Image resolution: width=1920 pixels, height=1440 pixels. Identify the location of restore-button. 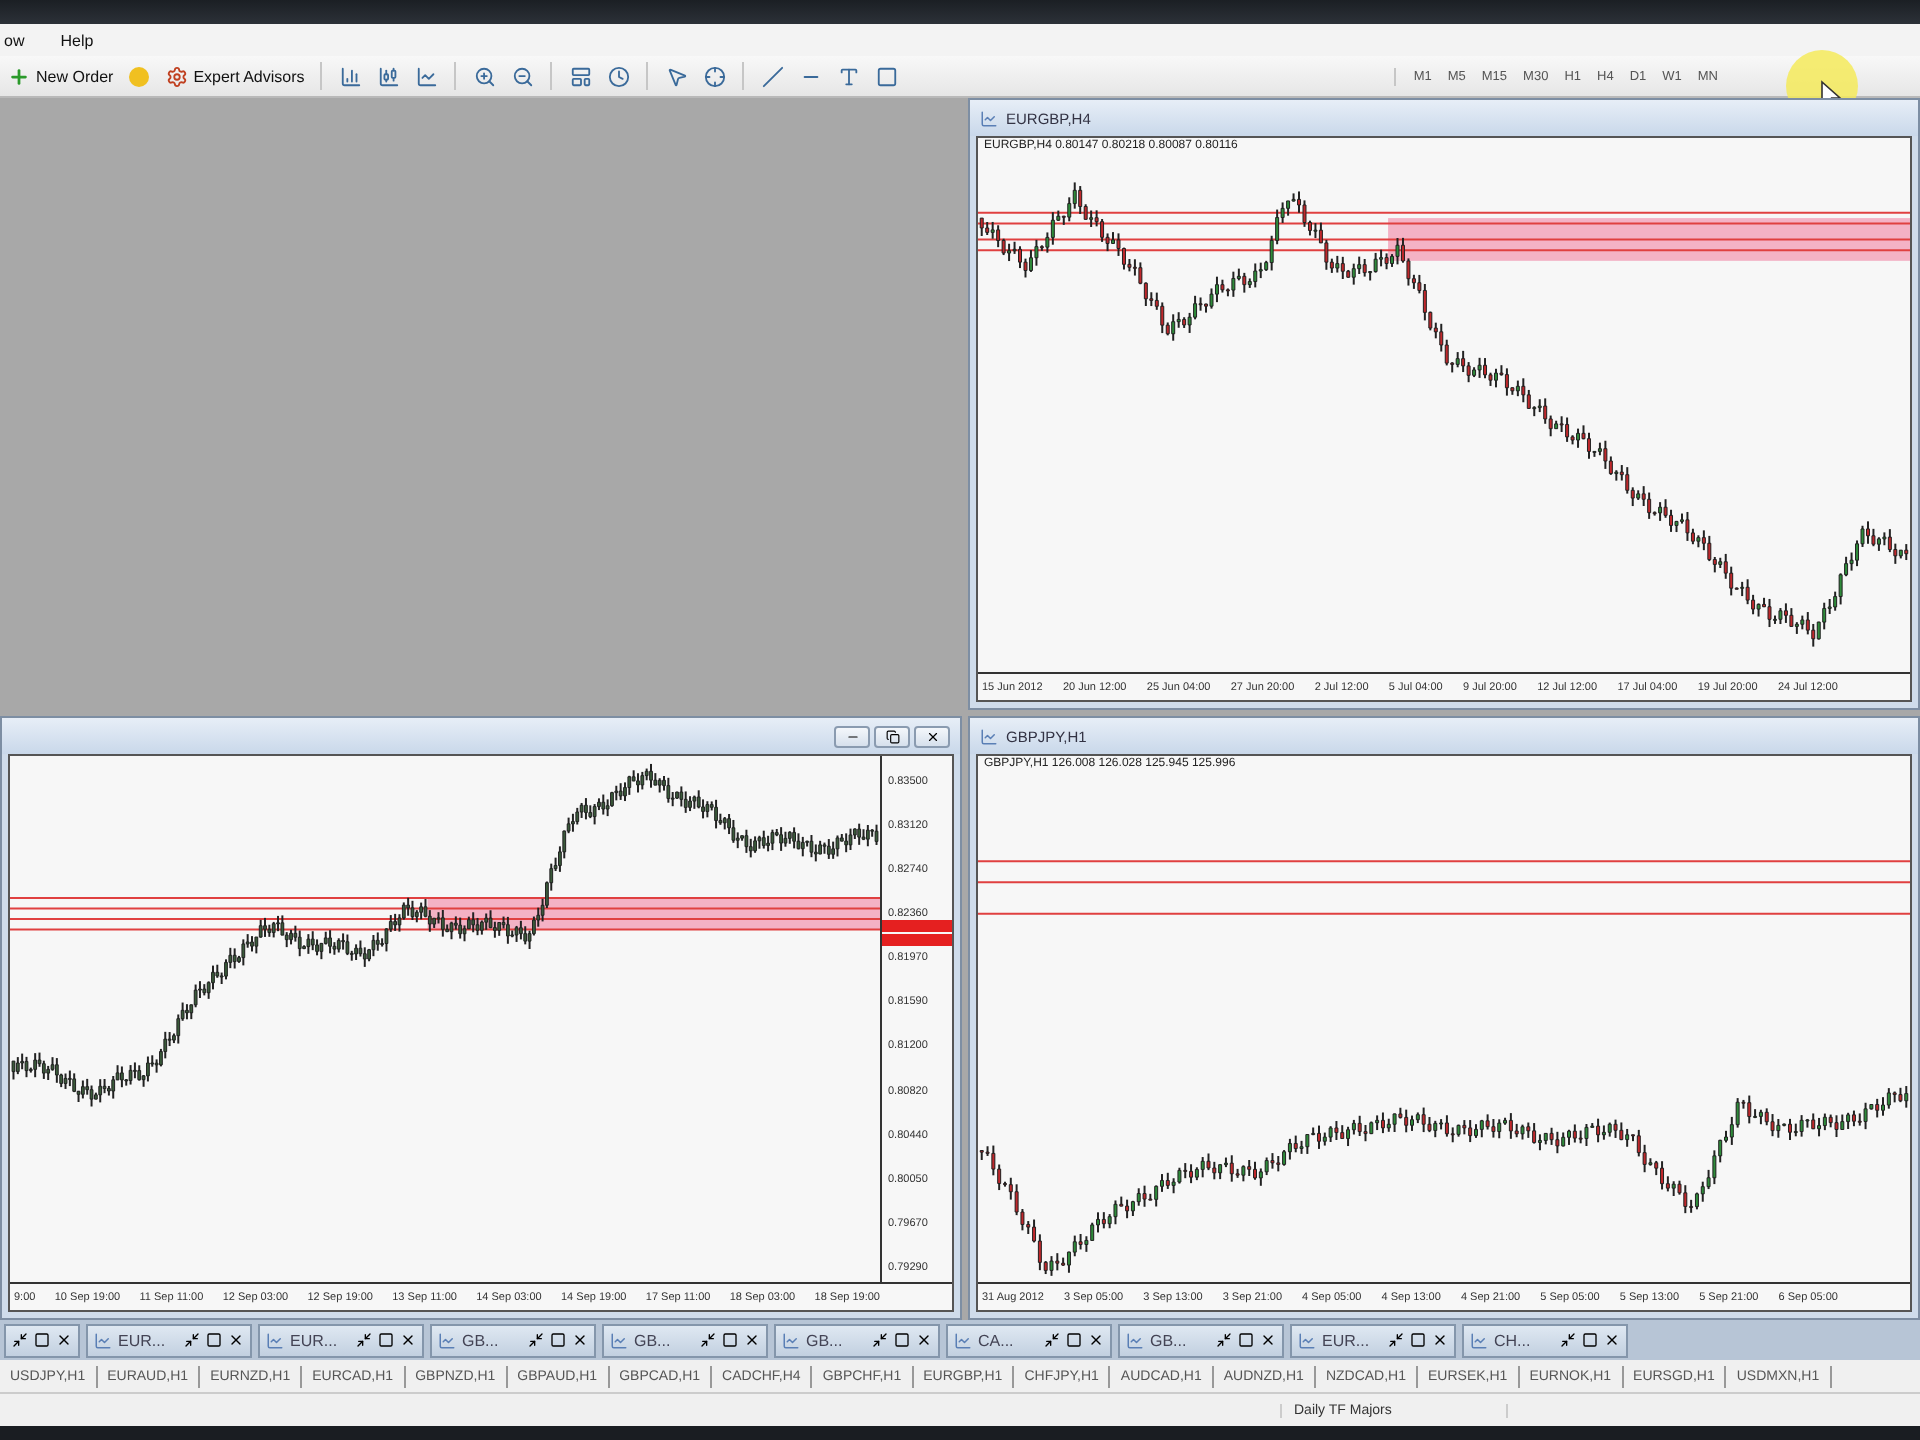
(892, 736).